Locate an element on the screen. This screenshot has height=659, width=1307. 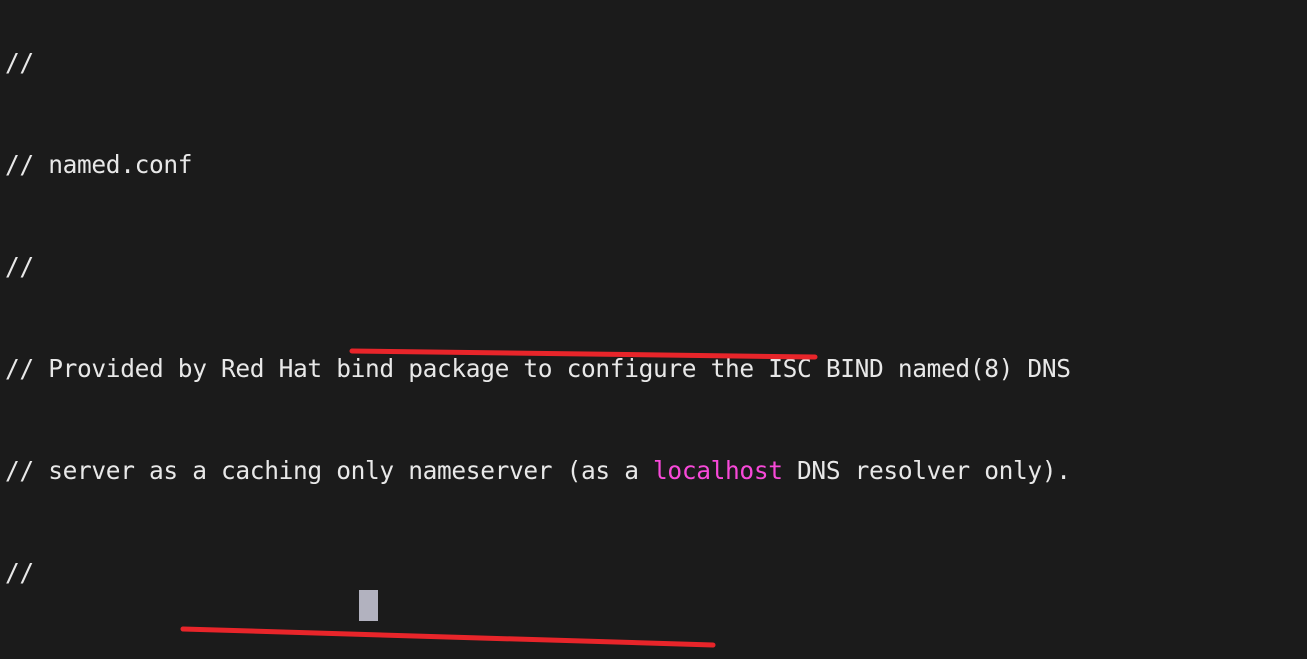
code-line-5-suffix: DNS resolver only). is located at coordinates (926, 470).